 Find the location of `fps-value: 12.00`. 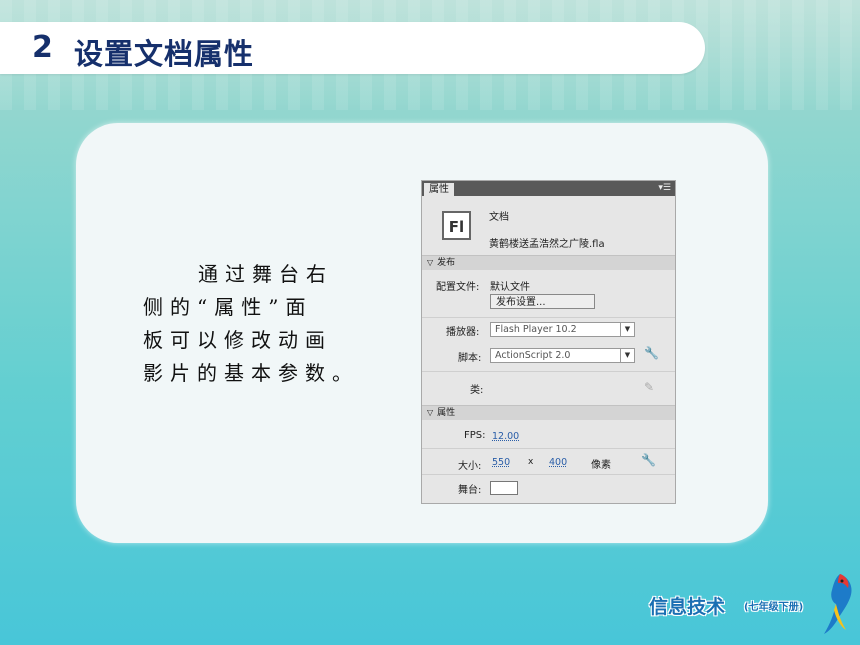

fps-value: 12.00 is located at coordinates (505, 436).